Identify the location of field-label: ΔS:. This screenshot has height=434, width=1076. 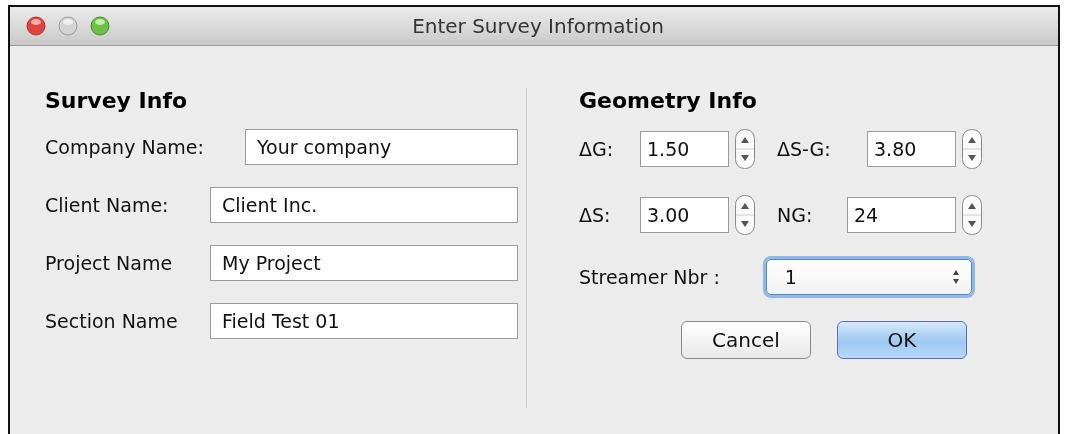
(595, 215).